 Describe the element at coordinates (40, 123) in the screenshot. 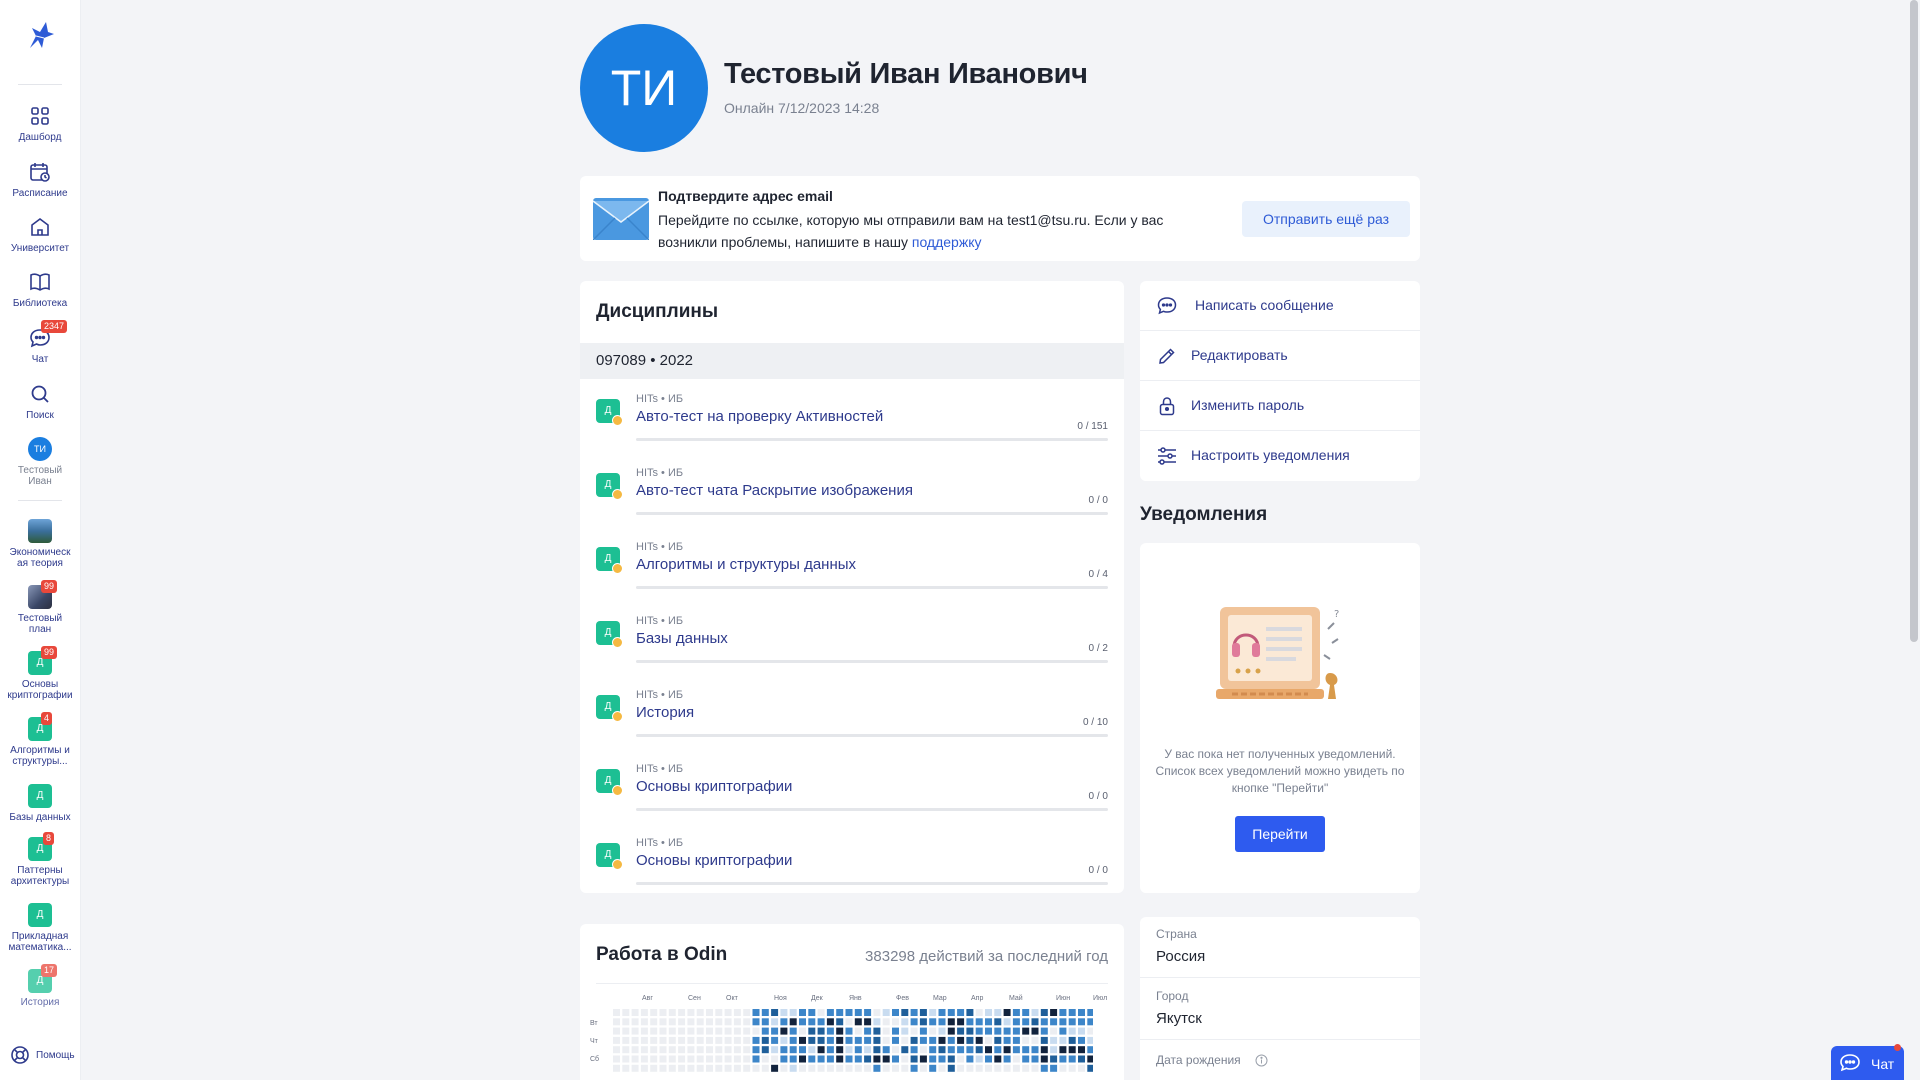

I see `nav-dashboard: Дашборд` at that location.